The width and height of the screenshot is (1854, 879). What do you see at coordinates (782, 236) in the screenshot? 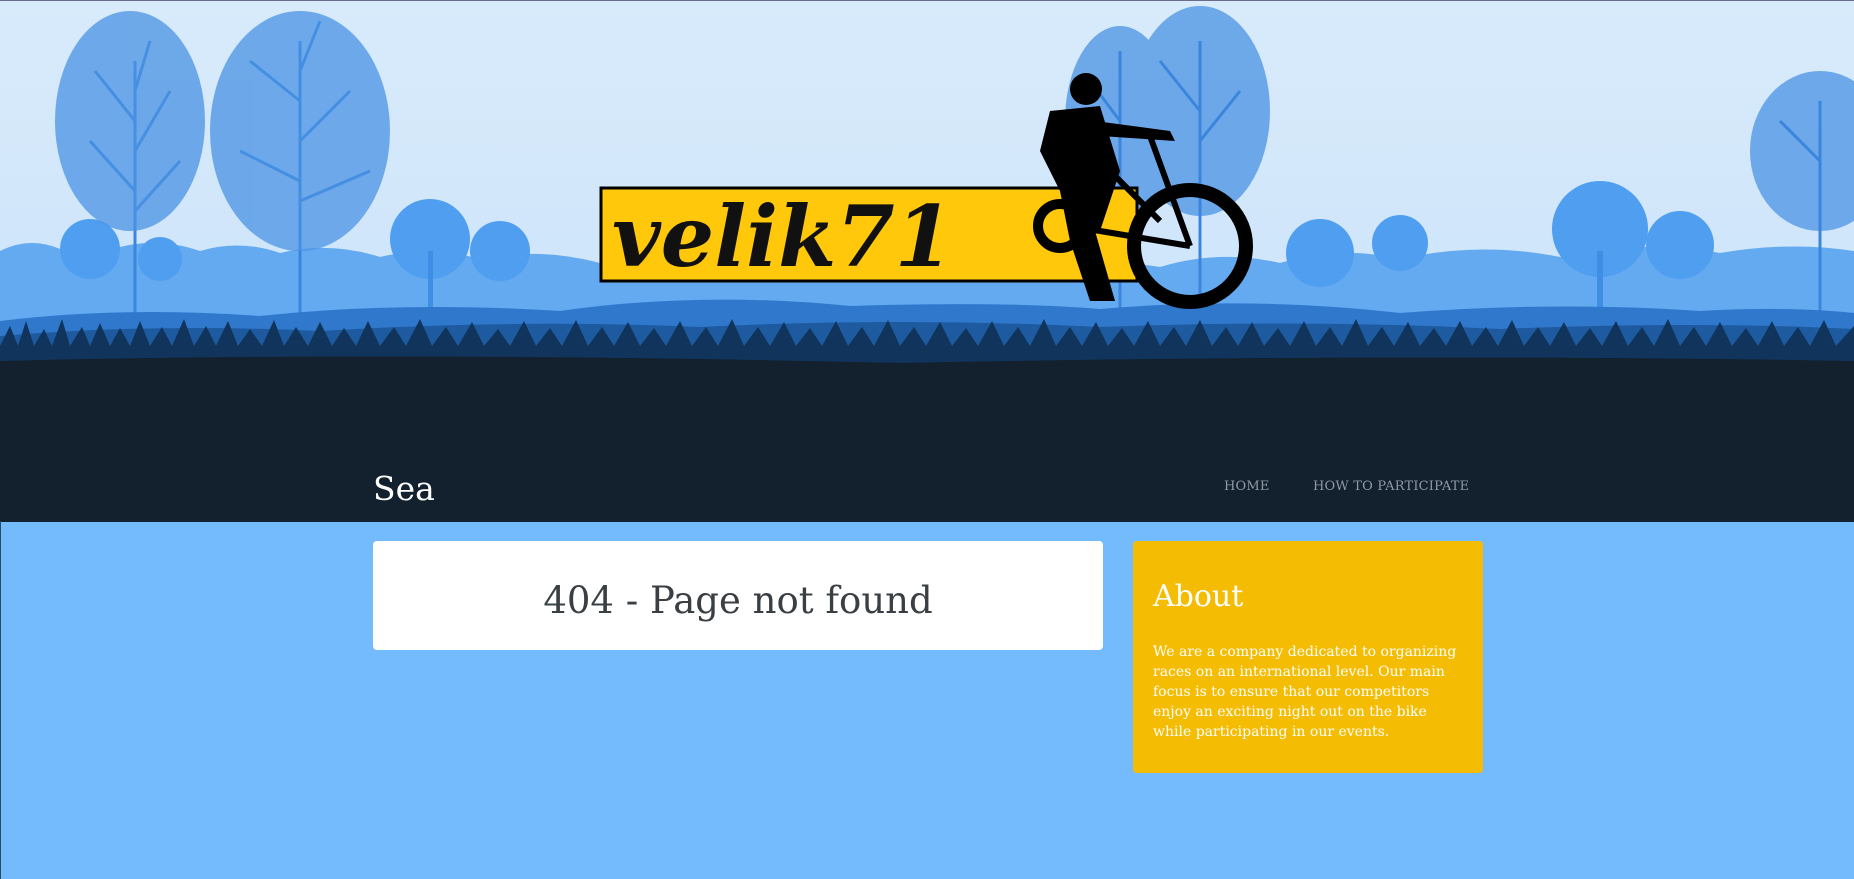
I see `svg-text: velik71` at bounding box center [782, 236].